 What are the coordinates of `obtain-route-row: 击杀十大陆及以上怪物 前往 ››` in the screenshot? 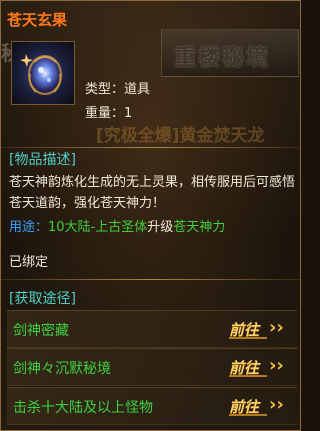 It's located at (152, 406).